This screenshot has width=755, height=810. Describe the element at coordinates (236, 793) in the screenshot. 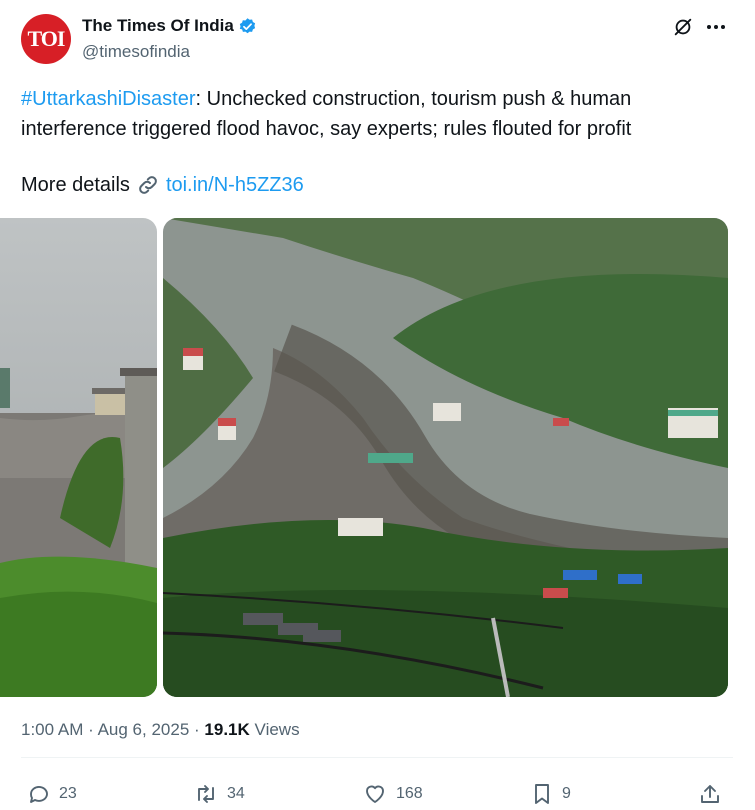

I see `repost-count: 34` at that location.